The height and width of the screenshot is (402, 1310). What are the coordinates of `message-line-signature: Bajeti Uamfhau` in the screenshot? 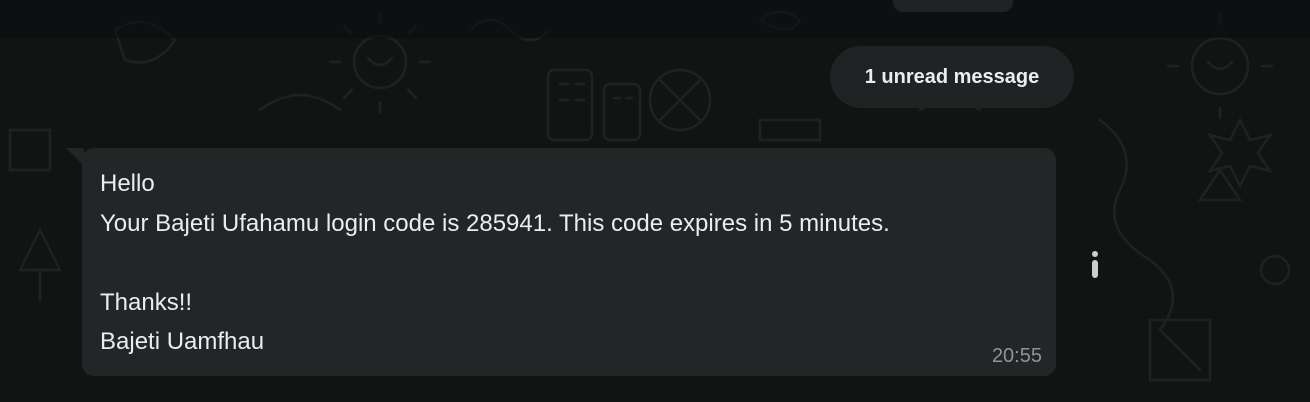 It's located at (182, 341).